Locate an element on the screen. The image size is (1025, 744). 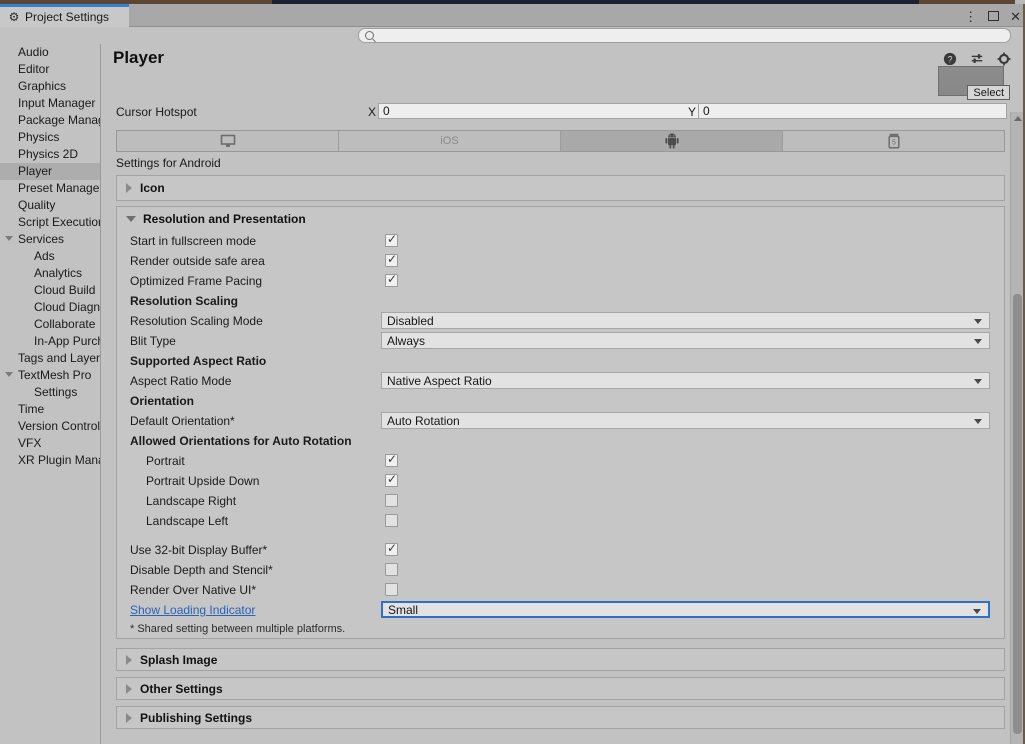
sidebar-item-ads: Ads is located at coordinates (50, 256).